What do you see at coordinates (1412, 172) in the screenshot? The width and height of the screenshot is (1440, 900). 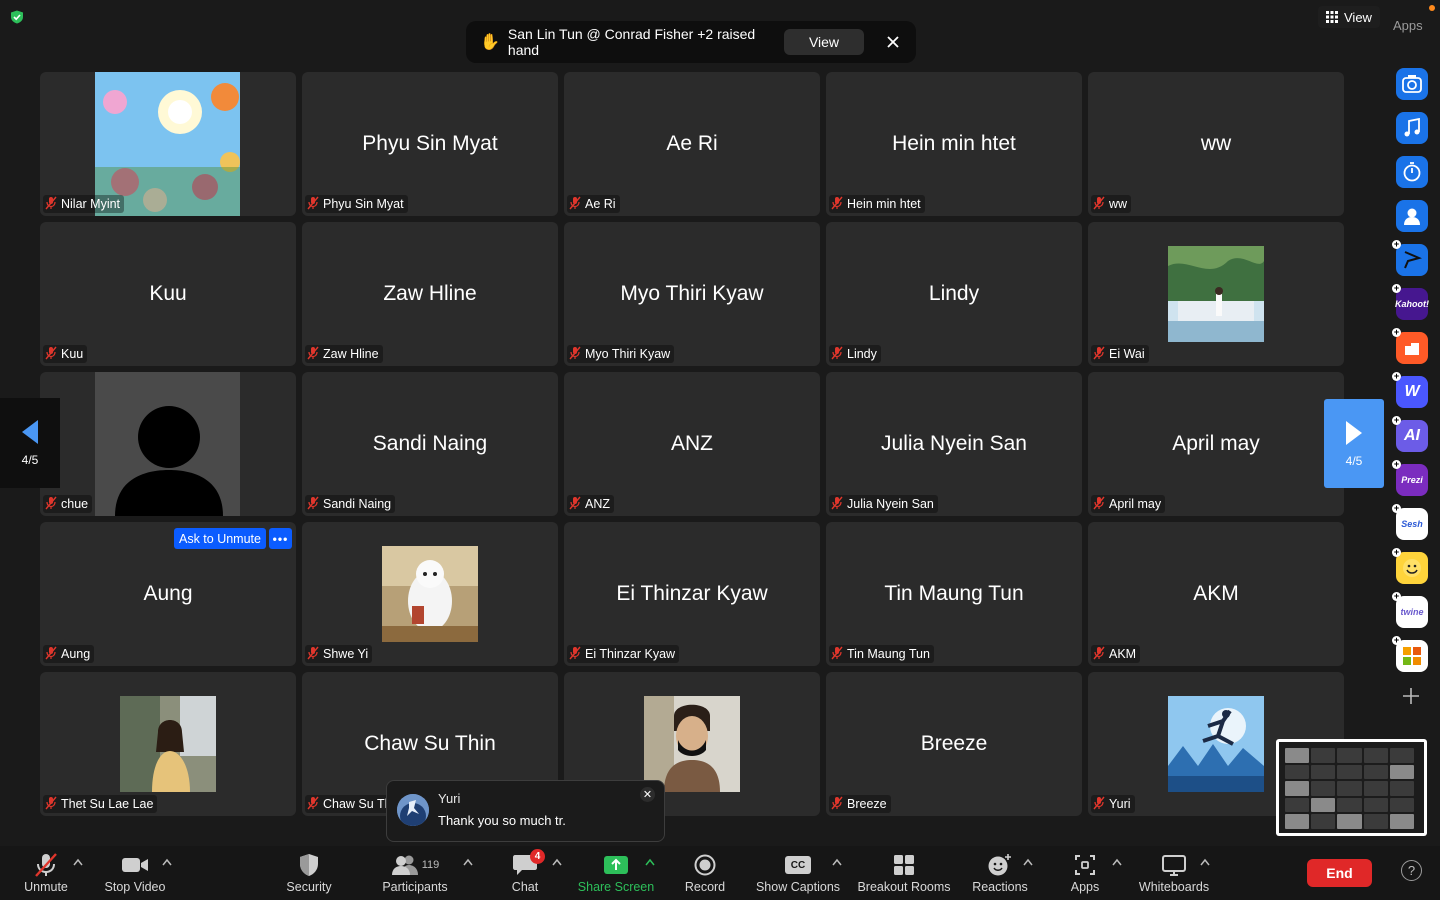 I see `timer-app-icon` at bounding box center [1412, 172].